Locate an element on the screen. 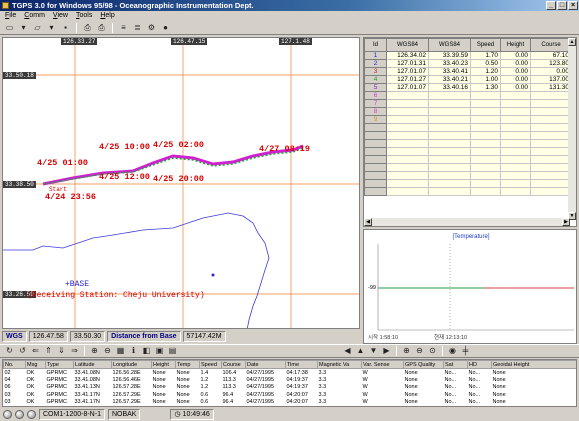 This screenshot has width=579, height=421. scroll-left-icon: ◀ is located at coordinates (368, 222).